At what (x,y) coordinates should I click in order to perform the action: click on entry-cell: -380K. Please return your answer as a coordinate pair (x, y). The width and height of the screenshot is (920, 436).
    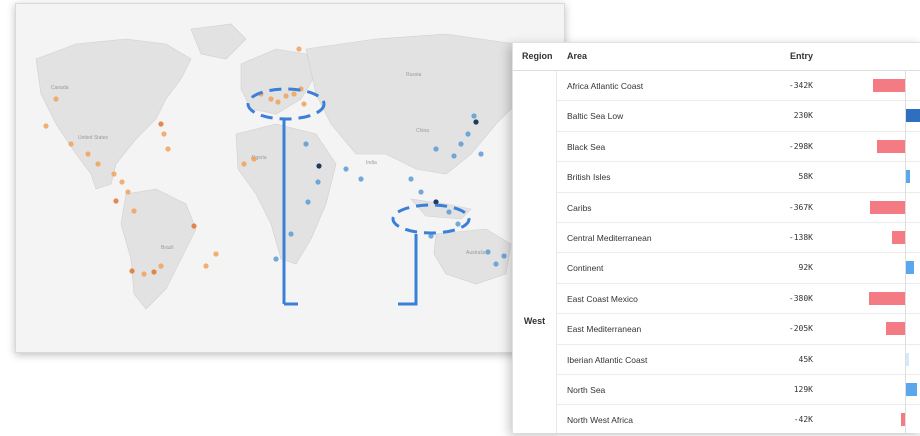
    Looking at the image, I should click on (800, 298).